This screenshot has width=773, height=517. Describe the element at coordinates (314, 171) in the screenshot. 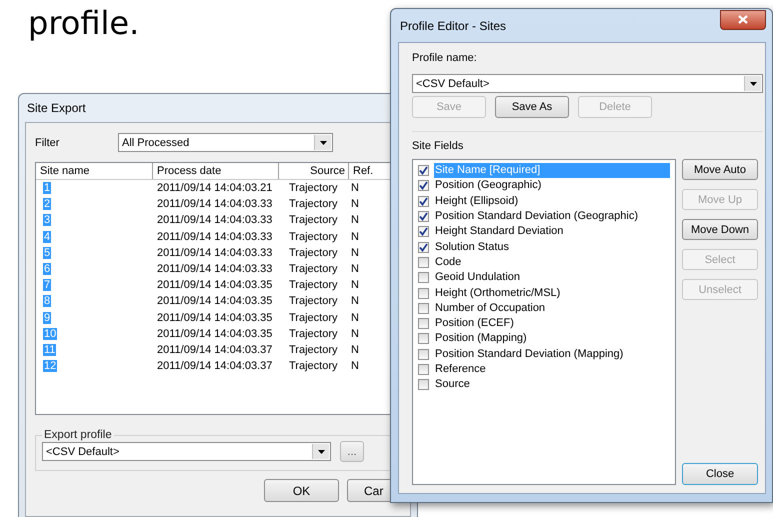

I see `column-header: Source` at that location.